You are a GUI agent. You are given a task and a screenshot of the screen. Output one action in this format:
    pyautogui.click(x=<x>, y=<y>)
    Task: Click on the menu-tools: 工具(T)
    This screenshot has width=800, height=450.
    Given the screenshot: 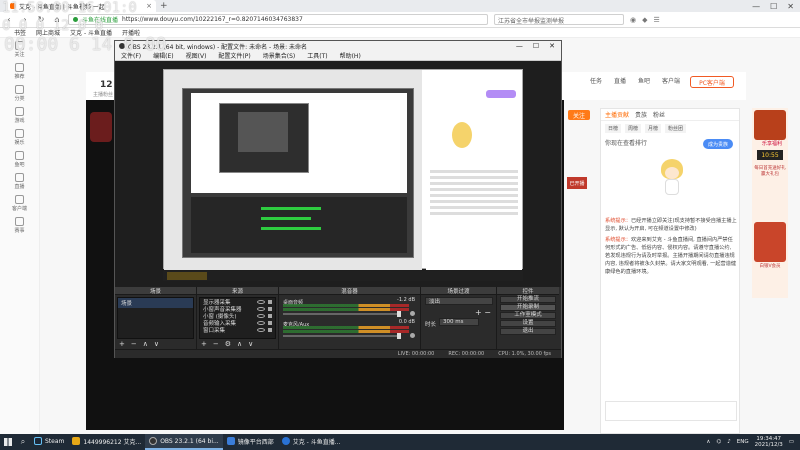 What is the action you would take?
    pyautogui.click(x=317, y=55)
    